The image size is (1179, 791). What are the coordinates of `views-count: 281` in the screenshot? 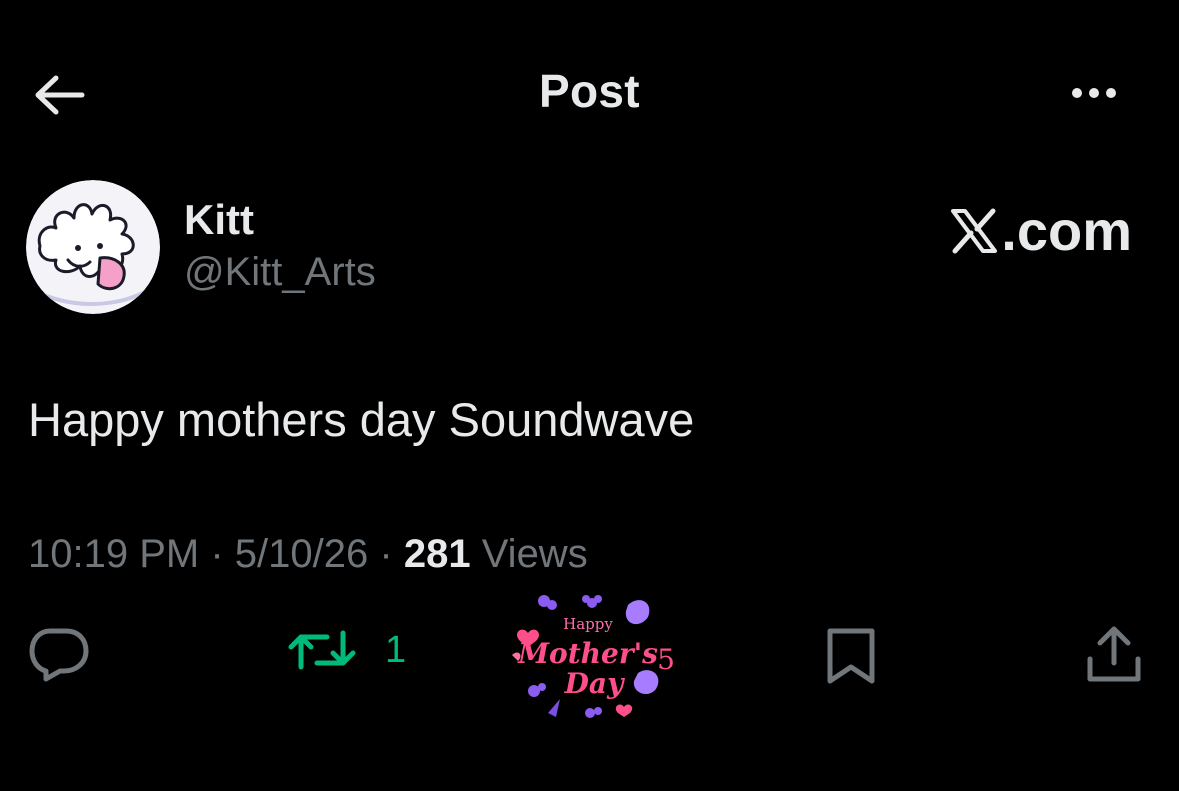 It's located at (437, 554).